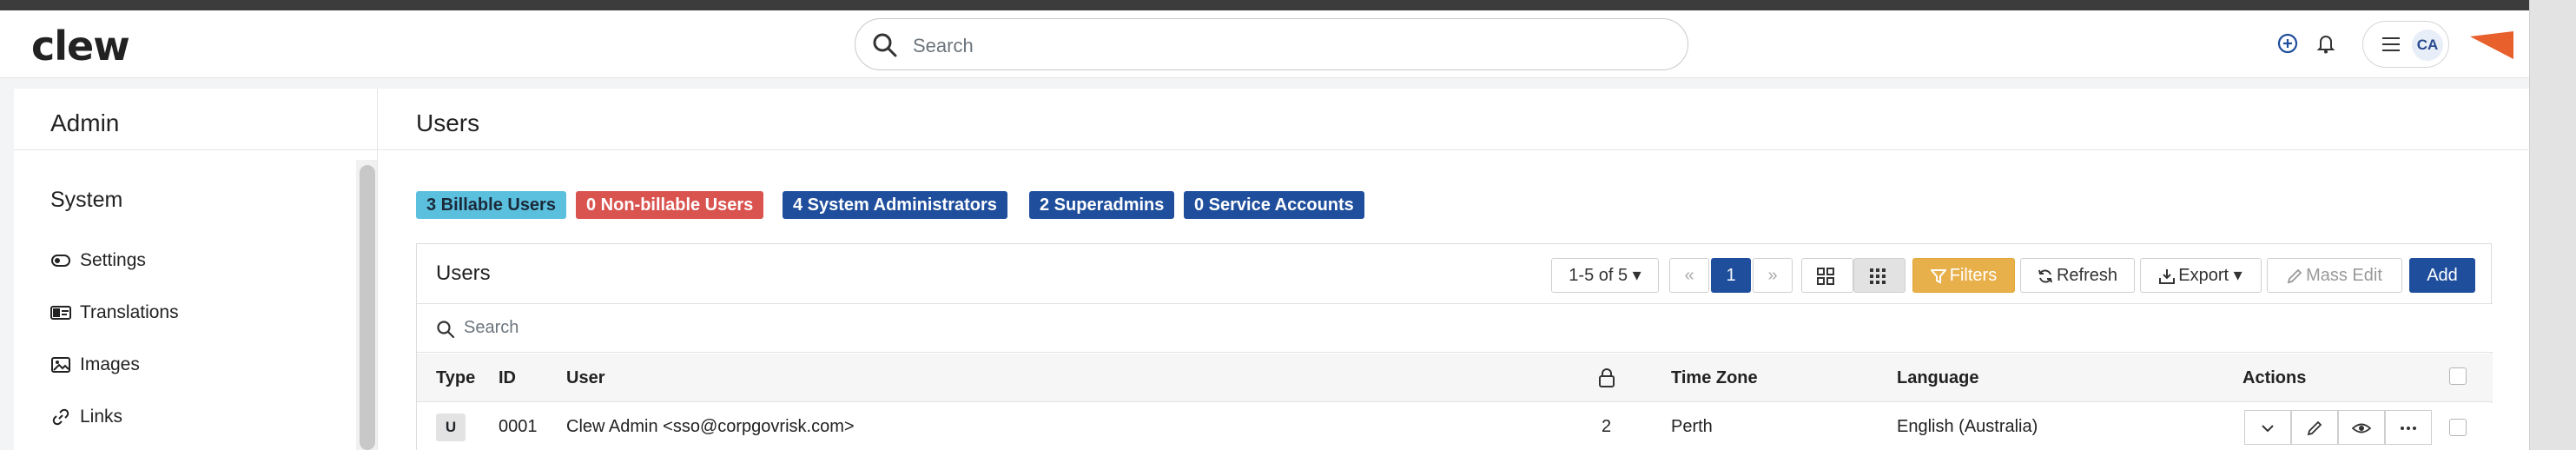 This screenshot has width=2576, height=450. I want to click on row-expand-button, so click(2267, 428).